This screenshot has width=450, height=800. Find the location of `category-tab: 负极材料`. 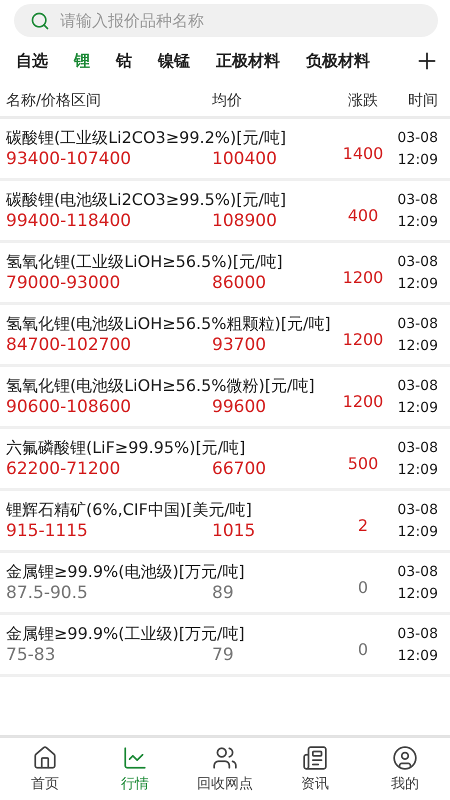

category-tab: 负极材料 is located at coordinates (338, 61).